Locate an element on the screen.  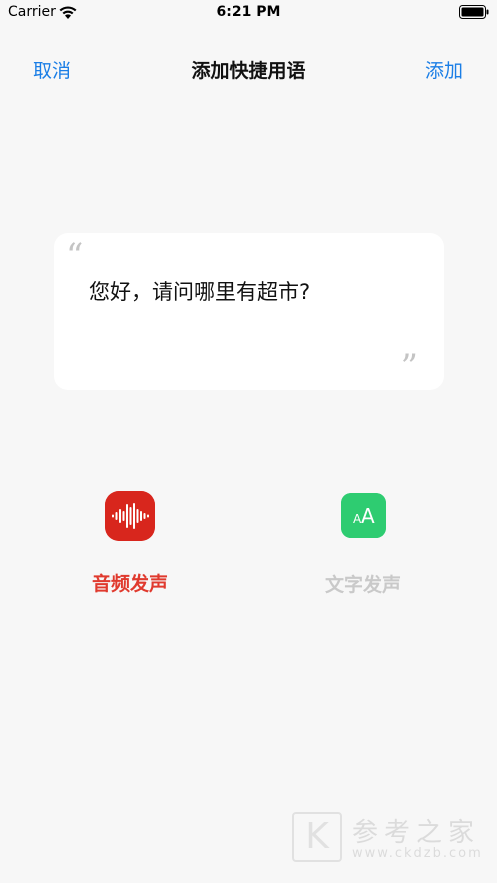
text-voice-option: A A 文字发声 is located at coordinates (363, 550).